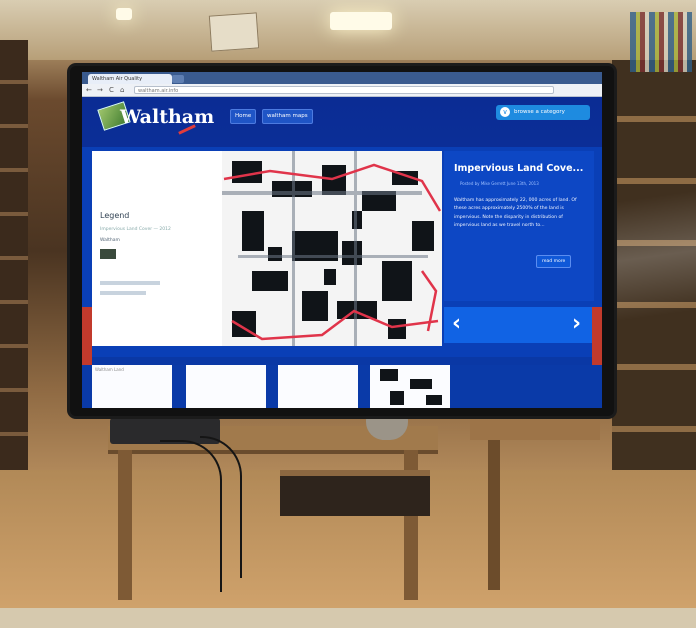 The height and width of the screenshot is (628, 696). I want to click on nav-home-button: Home, so click(243, 116).